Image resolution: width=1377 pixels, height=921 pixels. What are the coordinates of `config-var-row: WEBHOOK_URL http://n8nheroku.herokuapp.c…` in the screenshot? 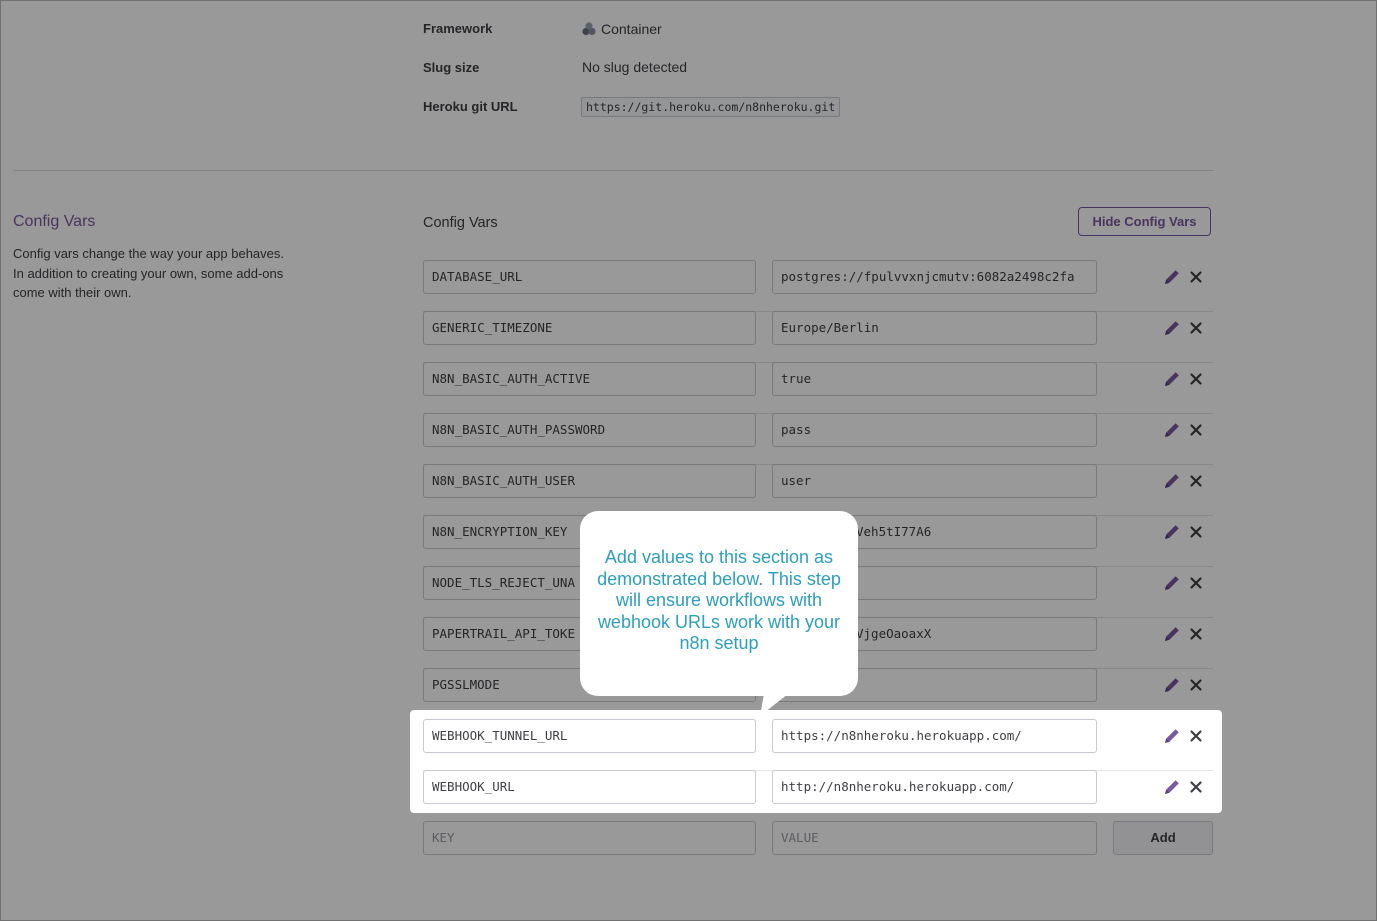 It's located at (818, 795).